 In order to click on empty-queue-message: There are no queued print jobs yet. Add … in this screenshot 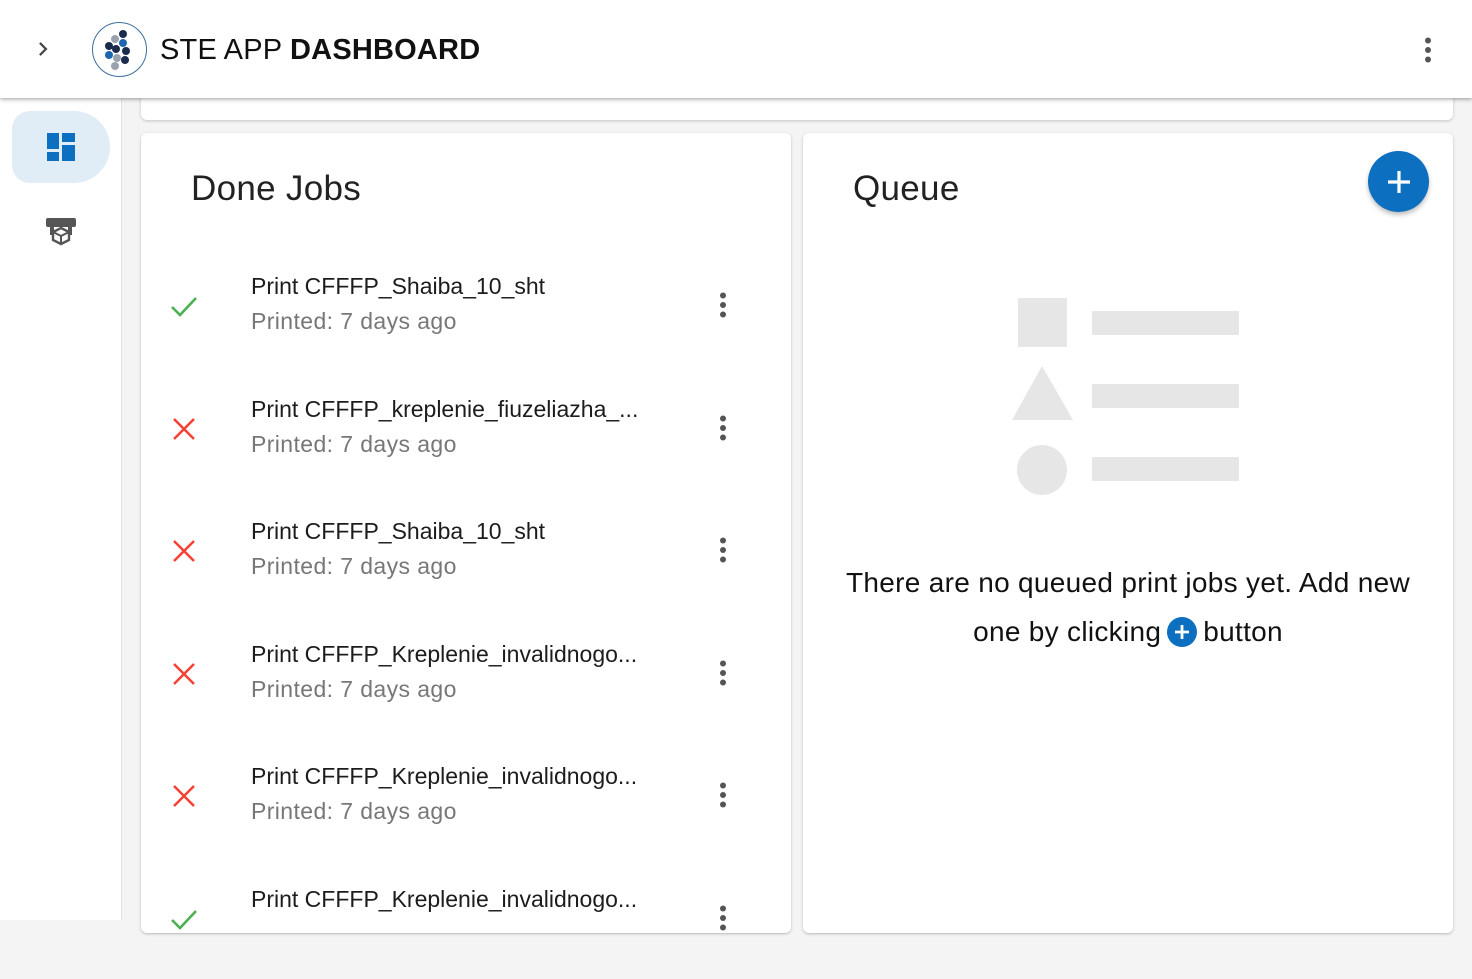, I will do `click(1128, 607)`.